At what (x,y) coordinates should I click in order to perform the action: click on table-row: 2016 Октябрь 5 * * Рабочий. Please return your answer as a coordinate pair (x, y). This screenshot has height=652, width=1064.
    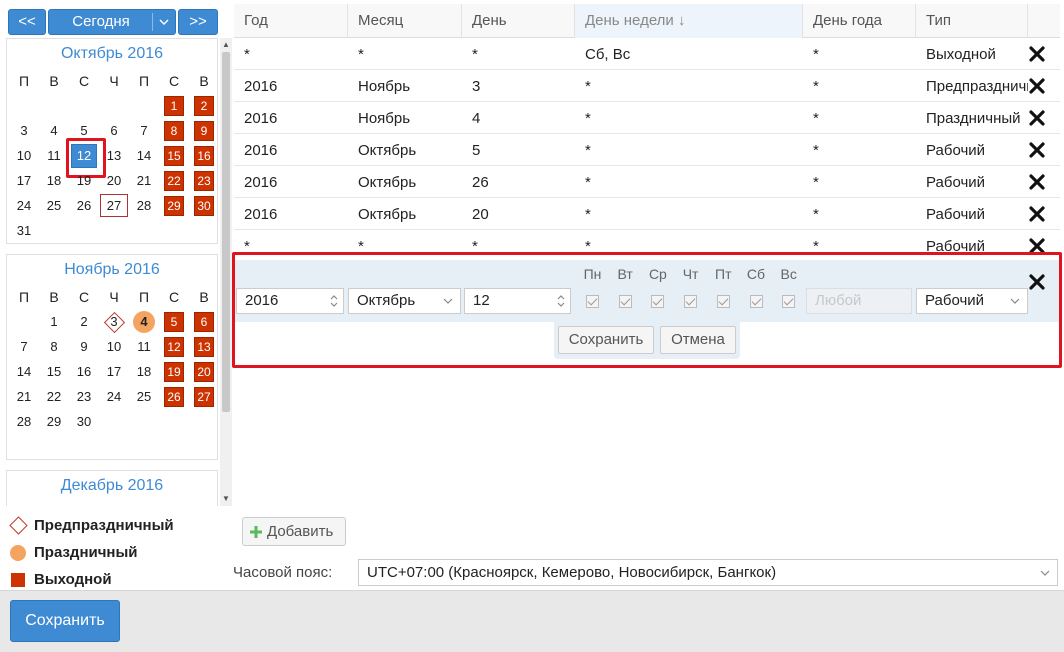
    Looking at the image, I should click on (647, 150).